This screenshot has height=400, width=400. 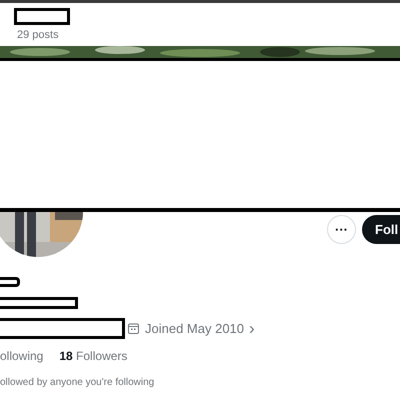 What do you see at coordinates (341, 229) in the screenshot?
I see `more-button: ···` at bounding box center [341, 229].